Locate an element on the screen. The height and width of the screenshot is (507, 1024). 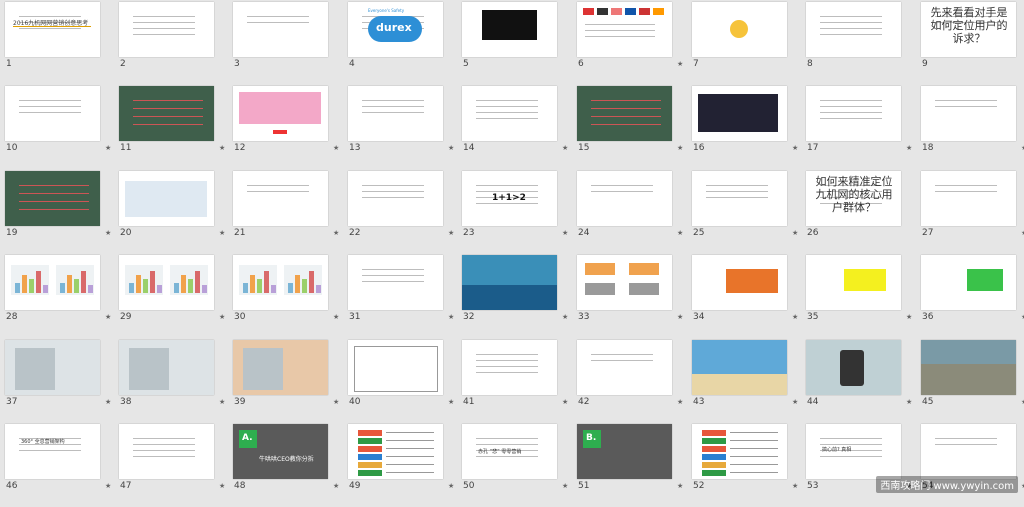
slide-thumbnail: 13 ★ is located at coordinates (403, 126).